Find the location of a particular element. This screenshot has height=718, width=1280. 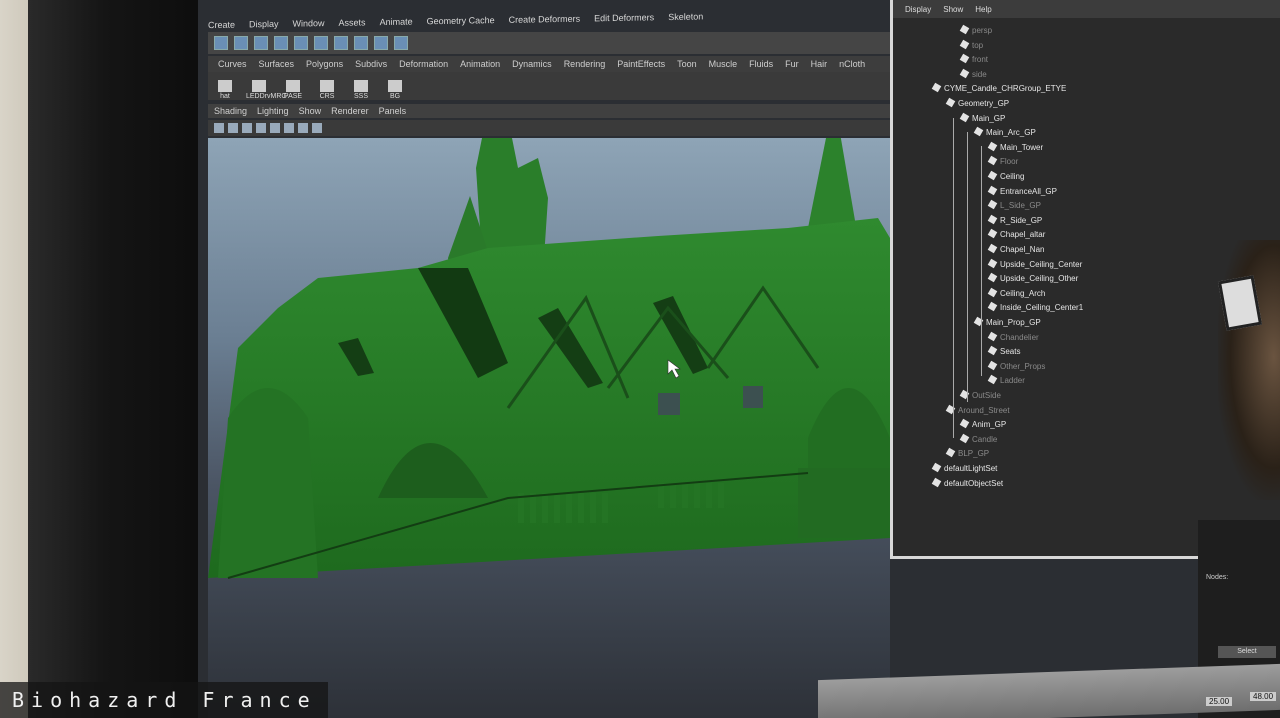

outliner-item: persp is located at coordinates (975, 29).